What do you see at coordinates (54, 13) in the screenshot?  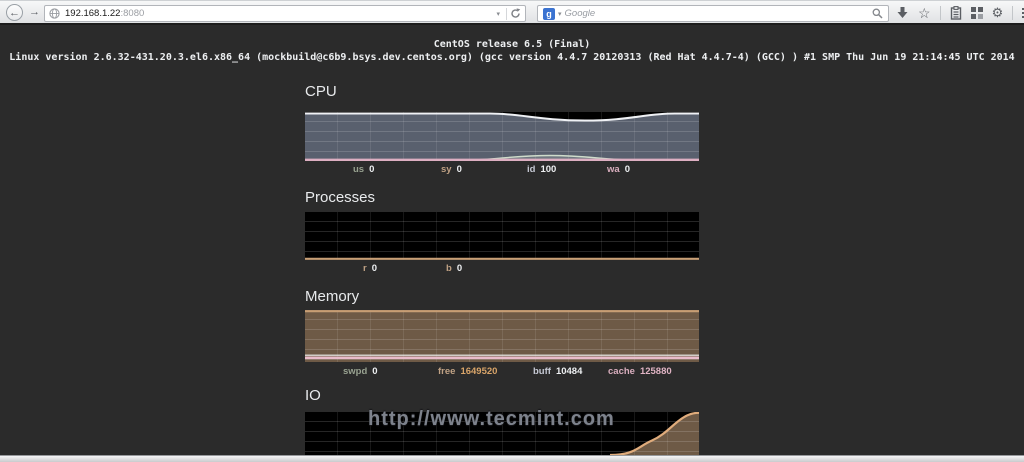 I see `site-globe-icon` at bounding box center [54, 13].